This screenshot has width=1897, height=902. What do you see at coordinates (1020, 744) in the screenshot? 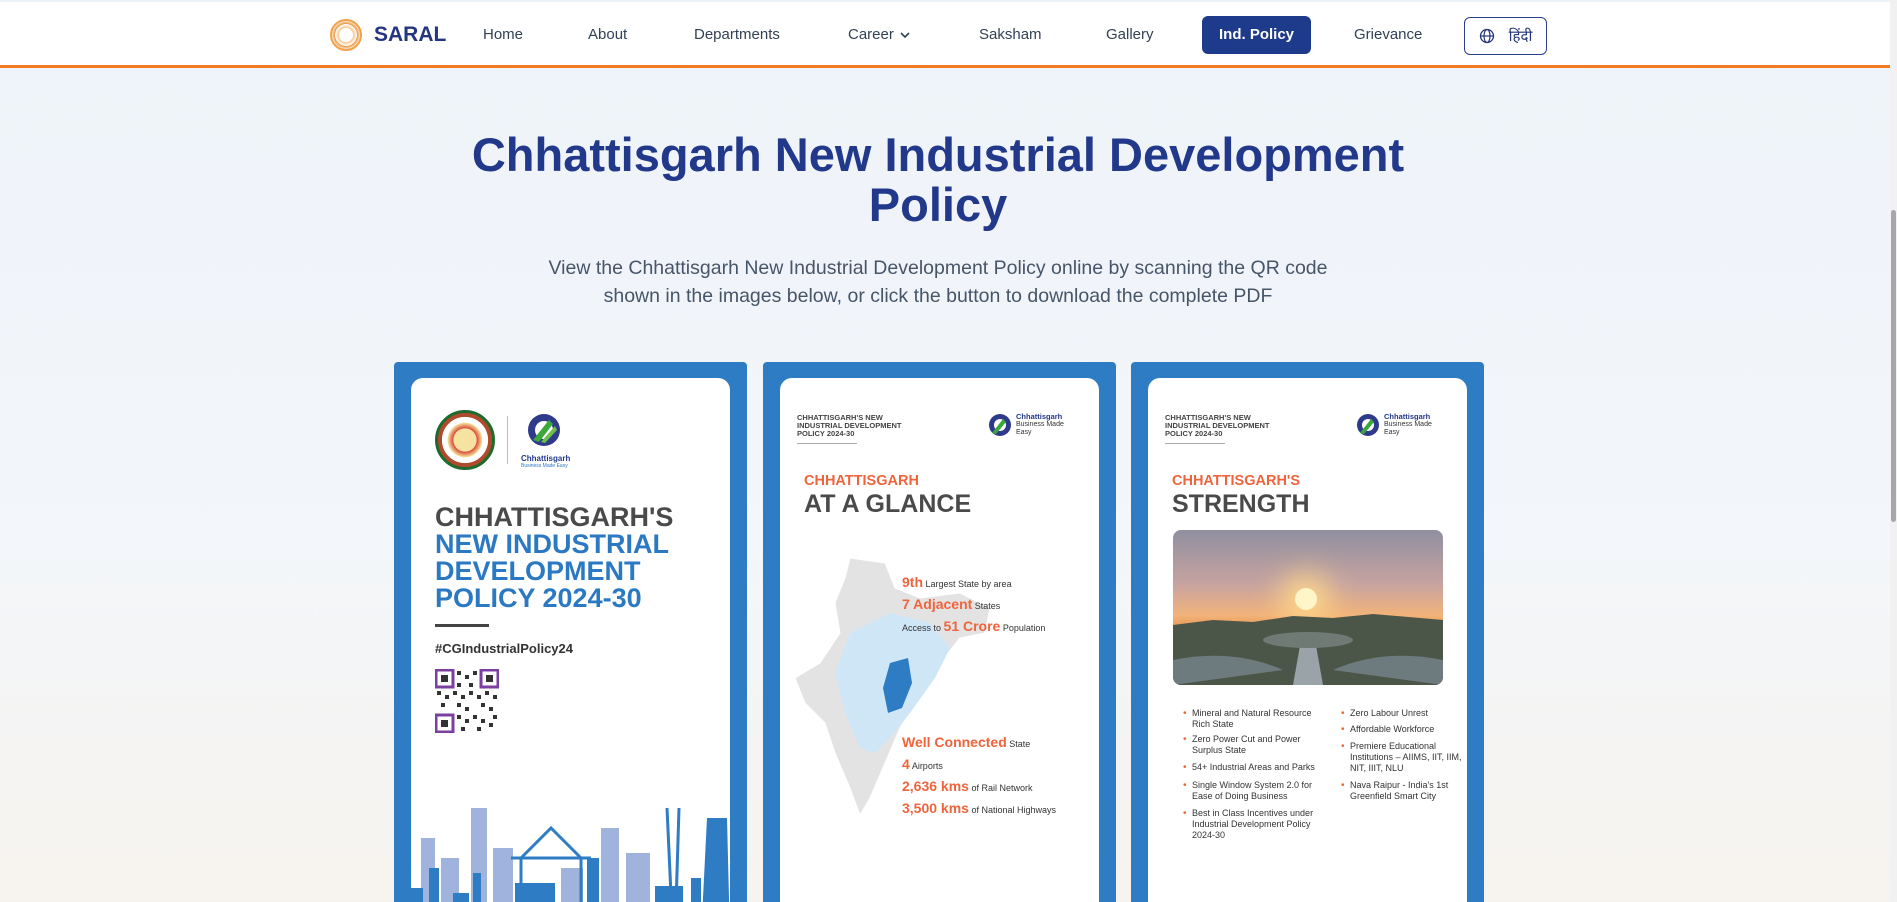
I see `stat-connected-label: State` at bounding box center [1020, 744].